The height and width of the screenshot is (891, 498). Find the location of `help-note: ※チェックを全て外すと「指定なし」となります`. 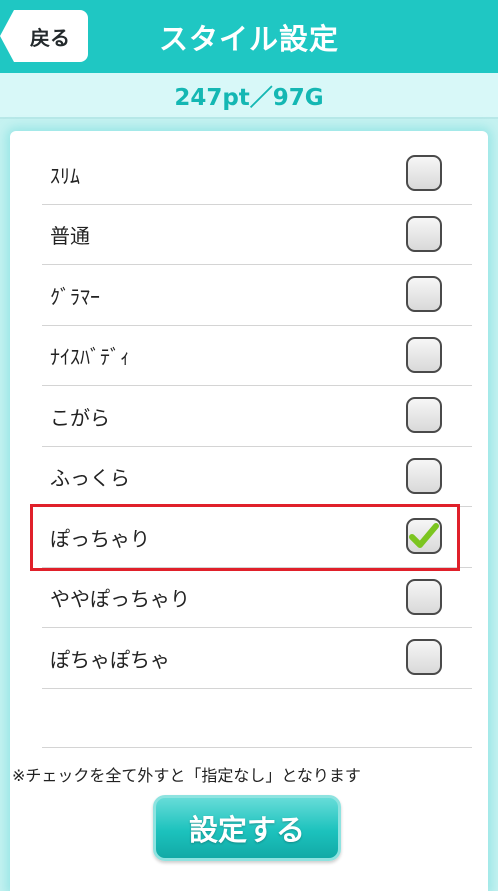

help-note: ※チェックを全て外すと「指定なし」となります is located at coordinates (186, 775).